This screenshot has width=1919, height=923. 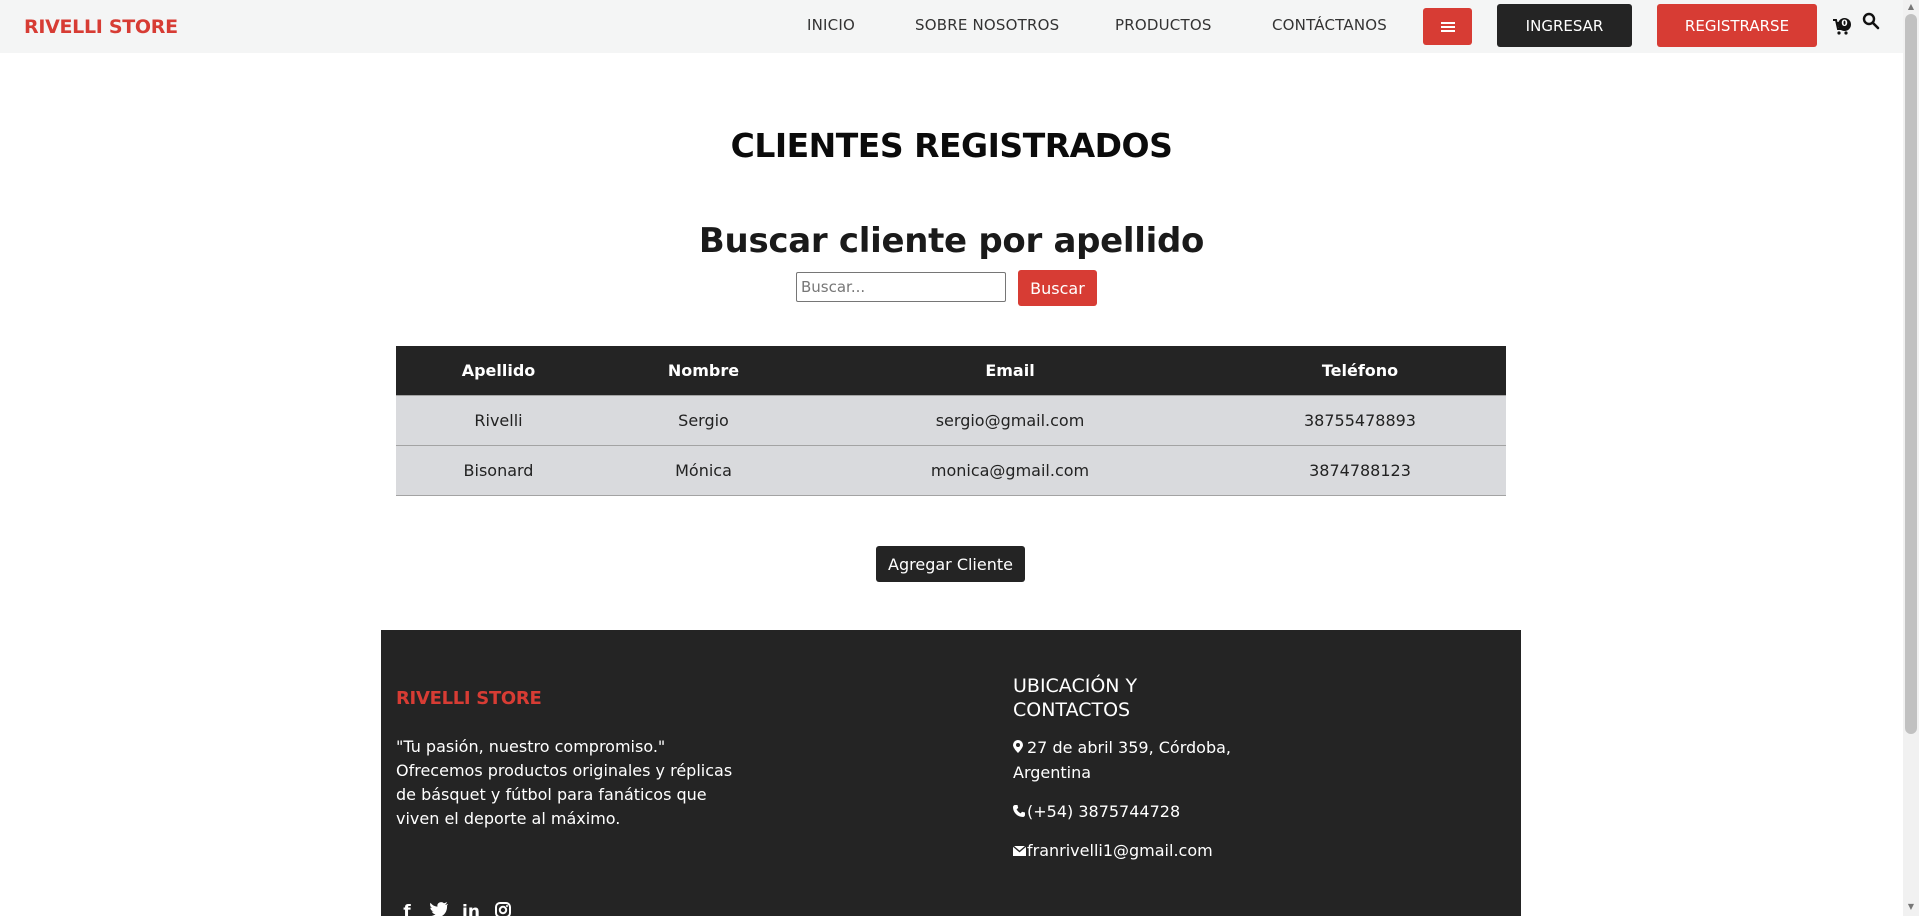 What do you see at coordinates (498, 419) in the screenshot?
I see `cell-apellido: Rivelli` at bounding box center [498, 419].